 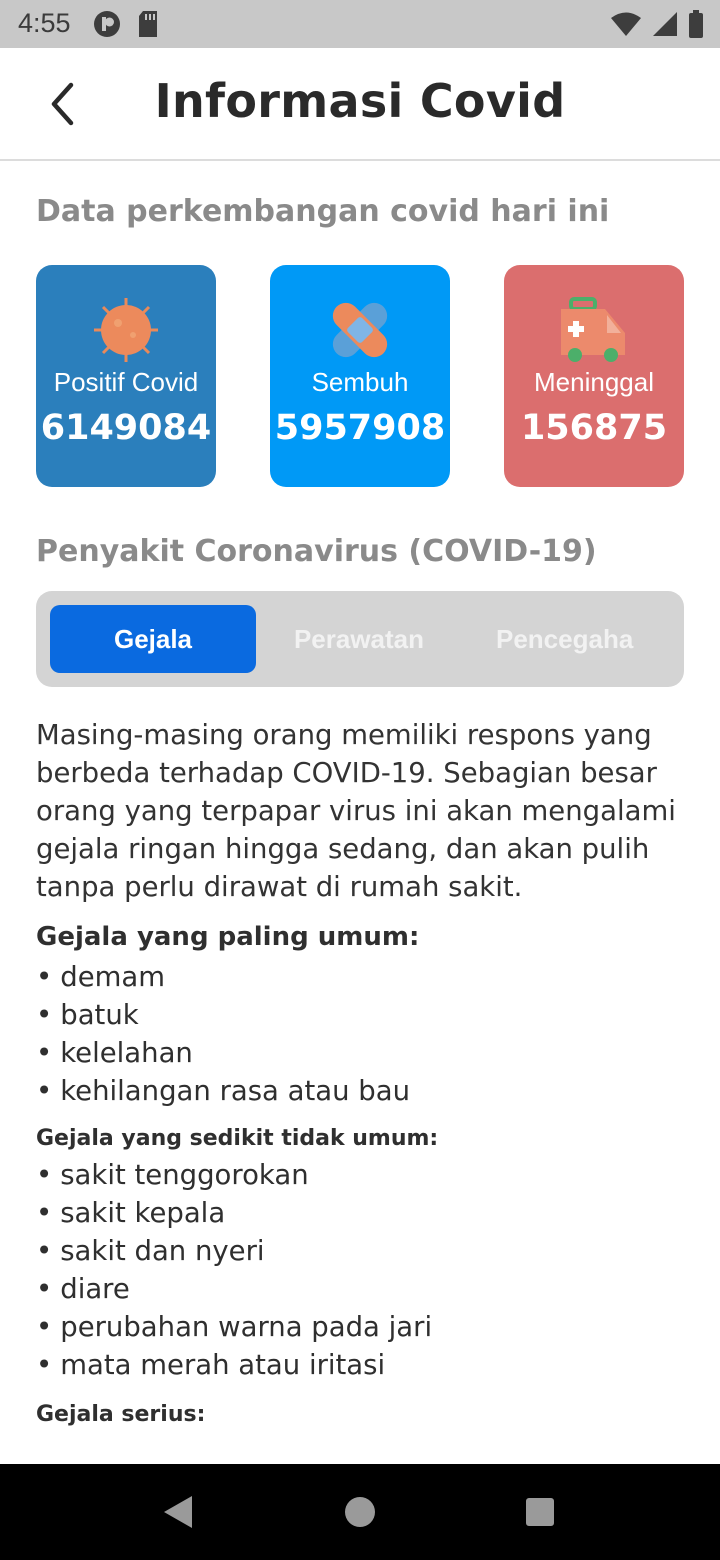 What do you see at coordinates (234, 1175) in the screenshot?
I see `list-item: sakit tenggorokan` at bounding box center [234, 1175].